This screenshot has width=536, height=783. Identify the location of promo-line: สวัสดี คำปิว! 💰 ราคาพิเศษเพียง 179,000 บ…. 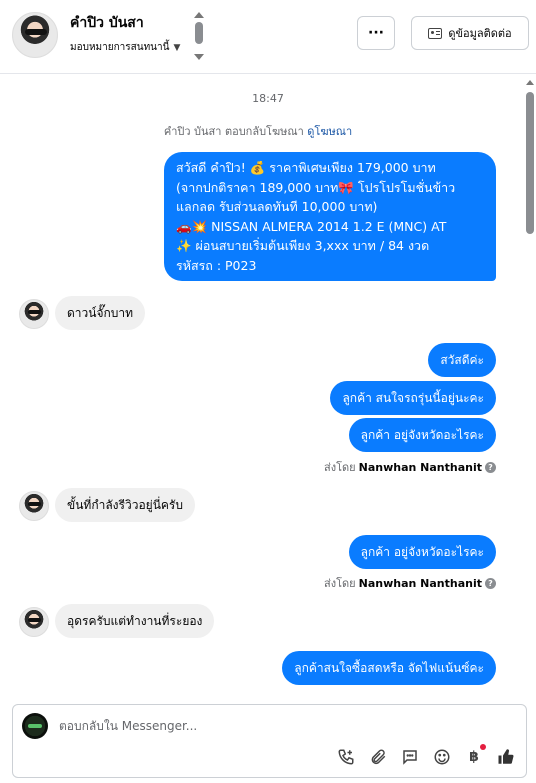
(306, 167).